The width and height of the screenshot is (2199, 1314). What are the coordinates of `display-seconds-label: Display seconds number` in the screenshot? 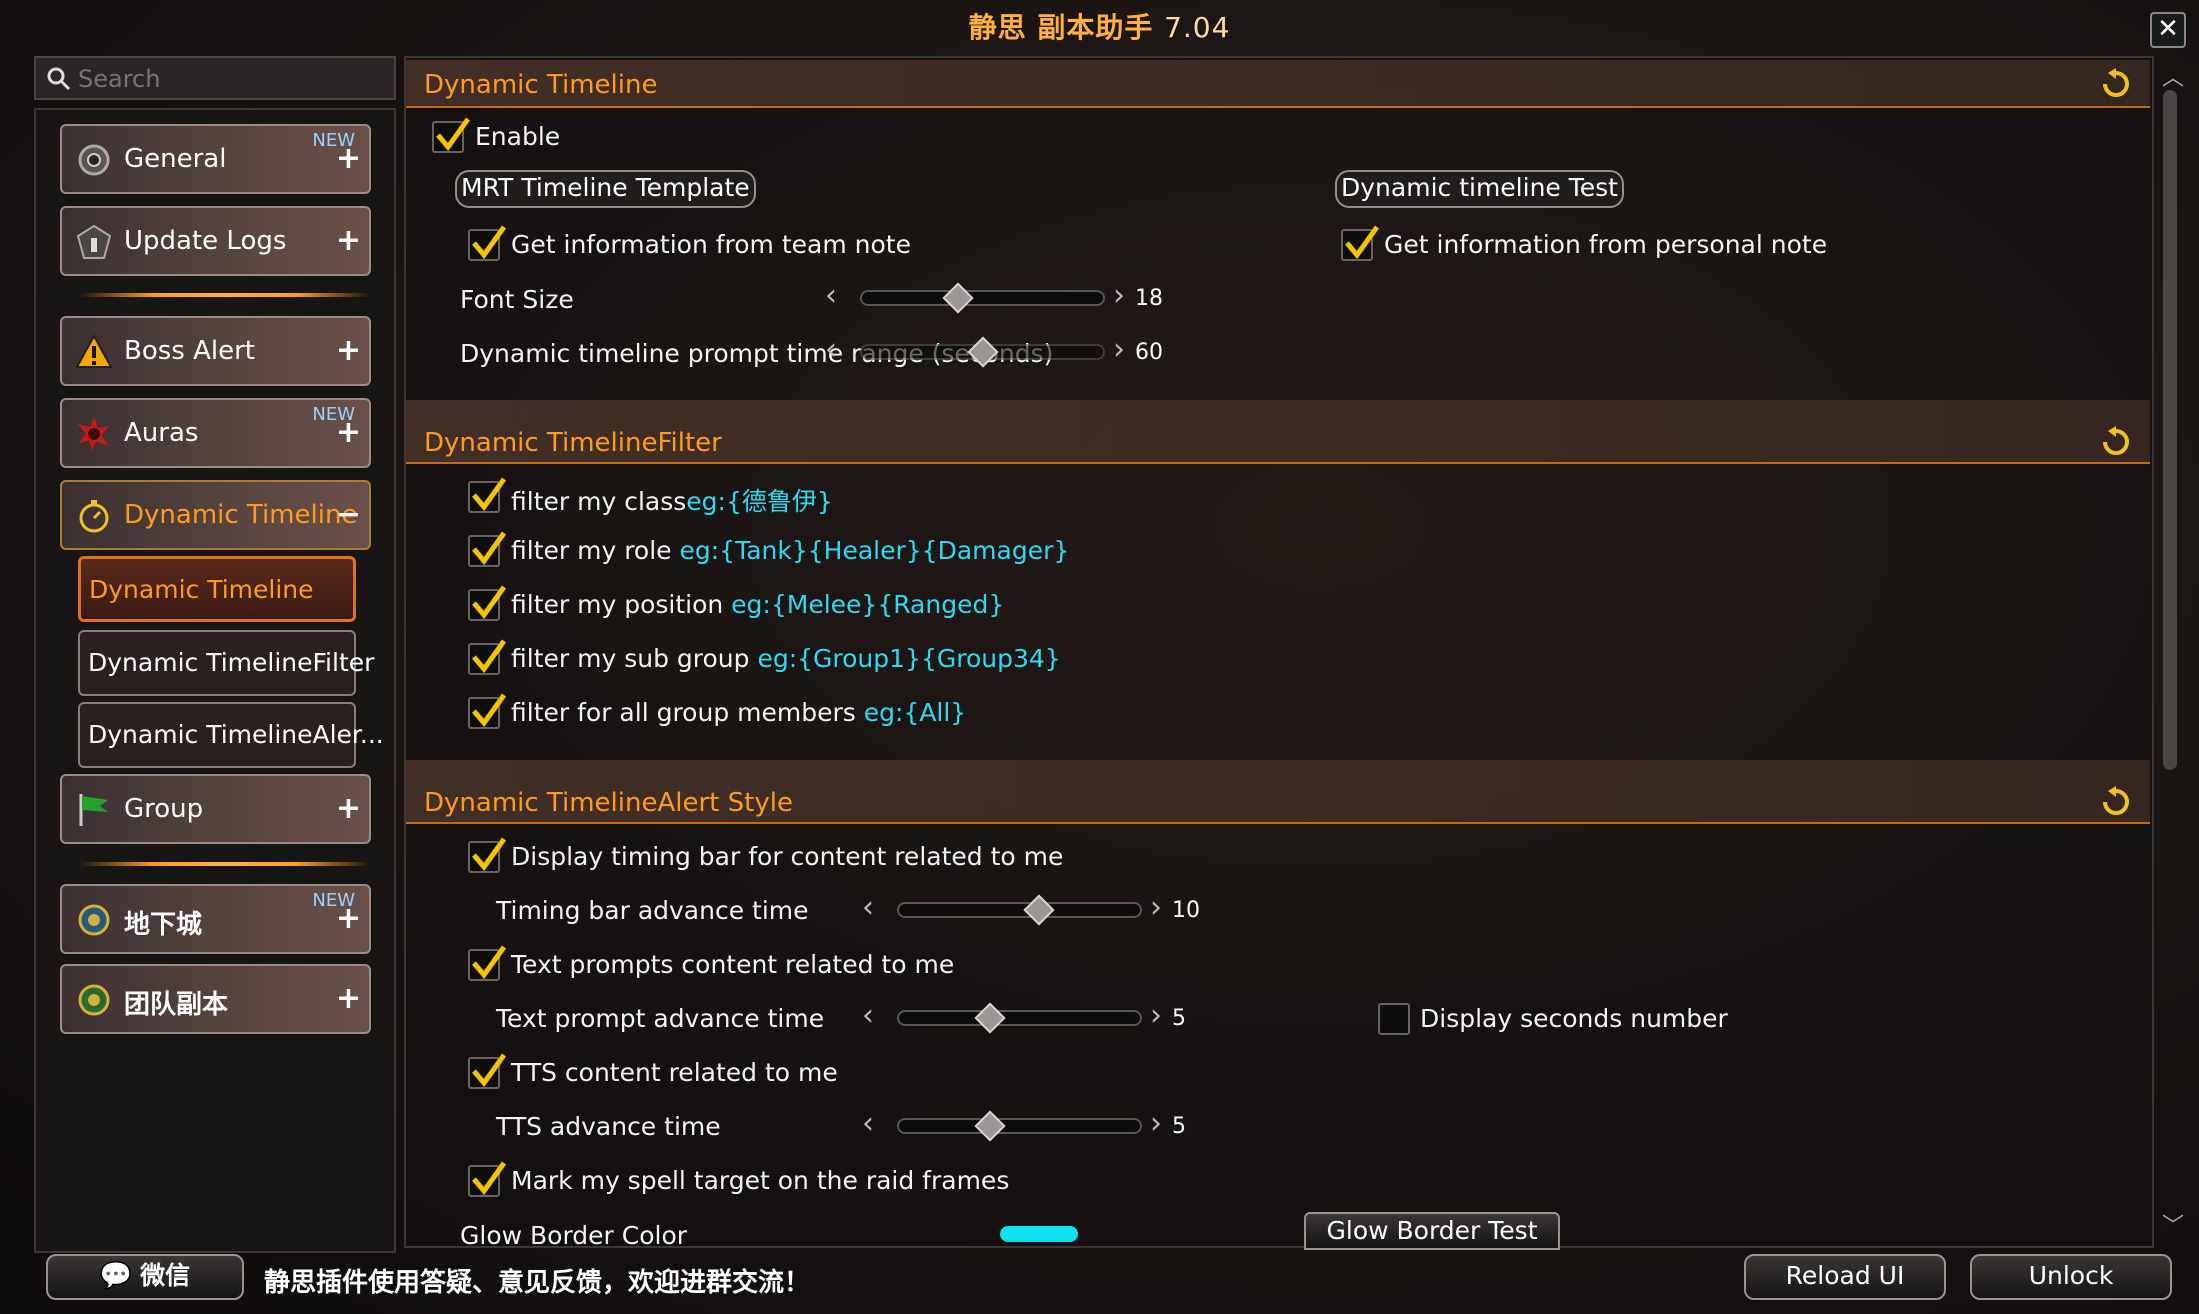 It's located at (1574, 1018).